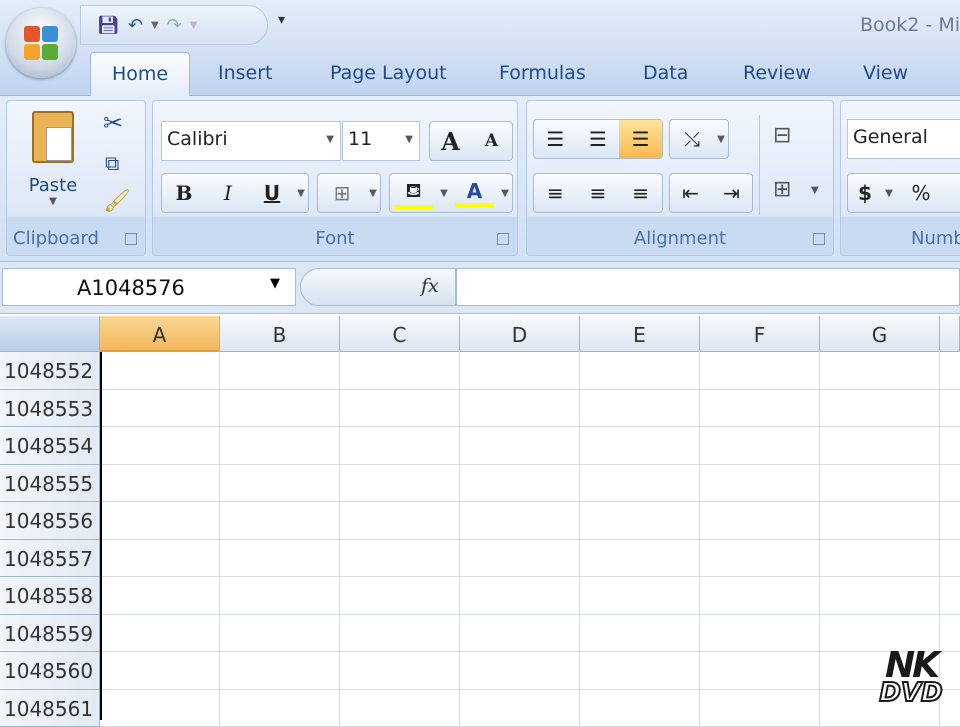  I want to click on font-color-dropdown: ▼, so click(505, 193).